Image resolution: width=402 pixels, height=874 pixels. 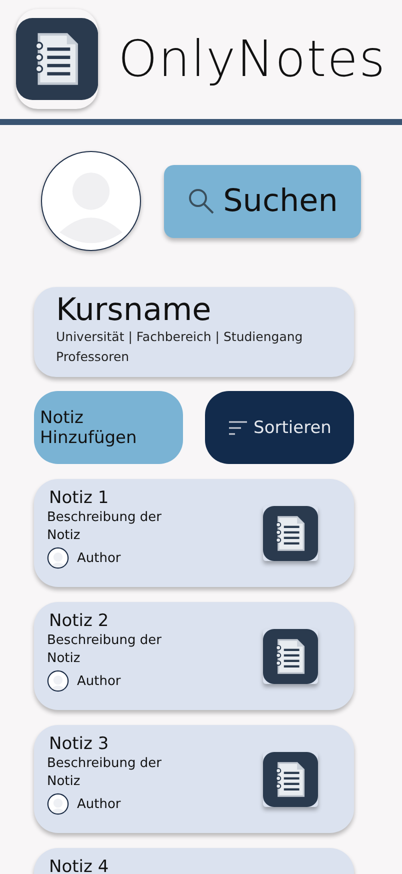 What do you see at coordinates (194, 861) in the screenshot?
I see `note-card: Notiz 4` at bounding box center [194, 861].